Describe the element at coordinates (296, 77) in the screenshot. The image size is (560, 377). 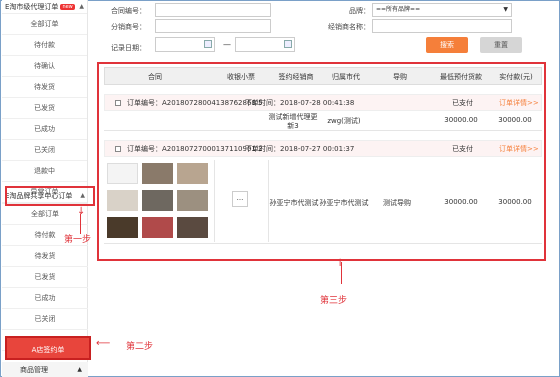
I see `col-header-dealer: 签约经销商` at that location.